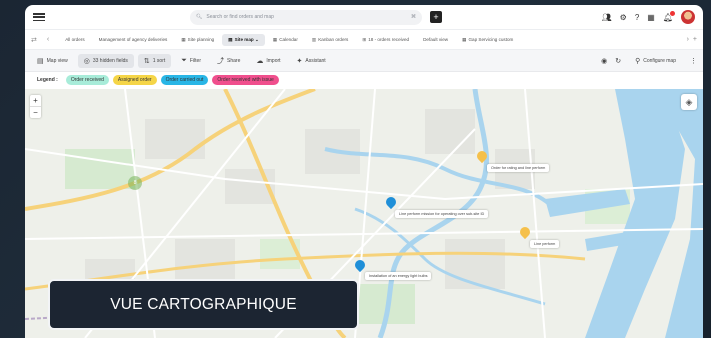 Image resolution: width=711 pixels, height=338 pixels. I want to click on tab-site-planning: ▦ Site planning, so click(197, 40).